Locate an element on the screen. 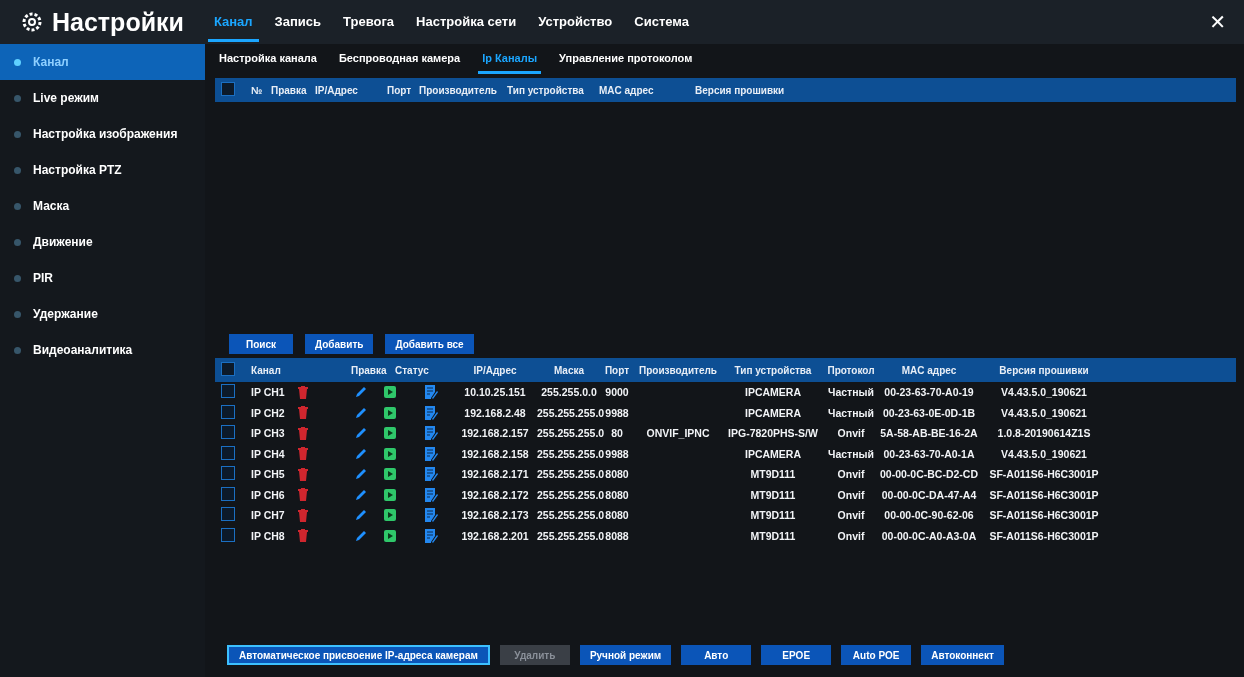 The width and height of the screenshot is (1244, 677). action-button: Добавить is located at coordinates (339, 344).